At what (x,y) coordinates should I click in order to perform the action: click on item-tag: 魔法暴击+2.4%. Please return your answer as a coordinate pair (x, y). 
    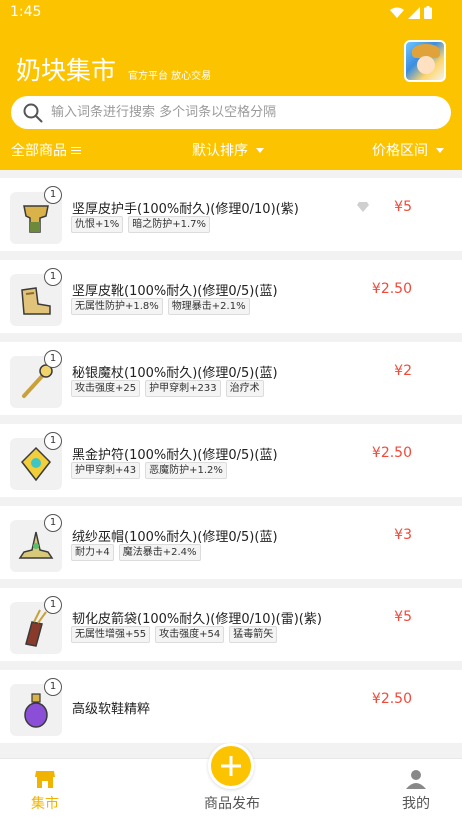
    Looking at the image, I should click on (159, 552).